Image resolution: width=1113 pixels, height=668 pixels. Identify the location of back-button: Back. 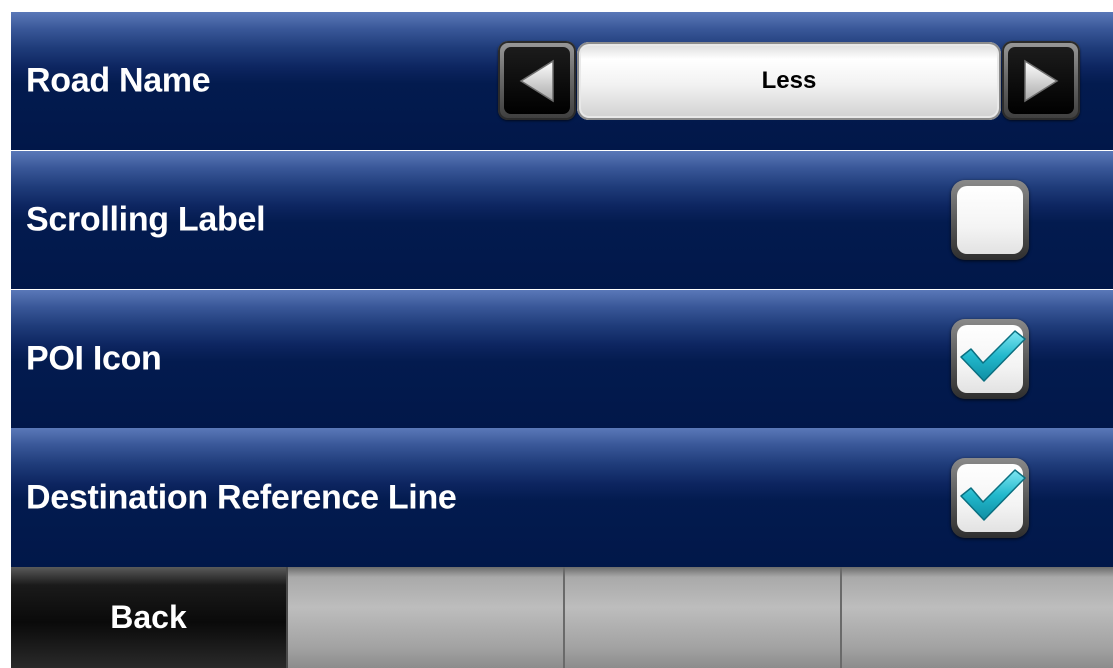
(149, 617).